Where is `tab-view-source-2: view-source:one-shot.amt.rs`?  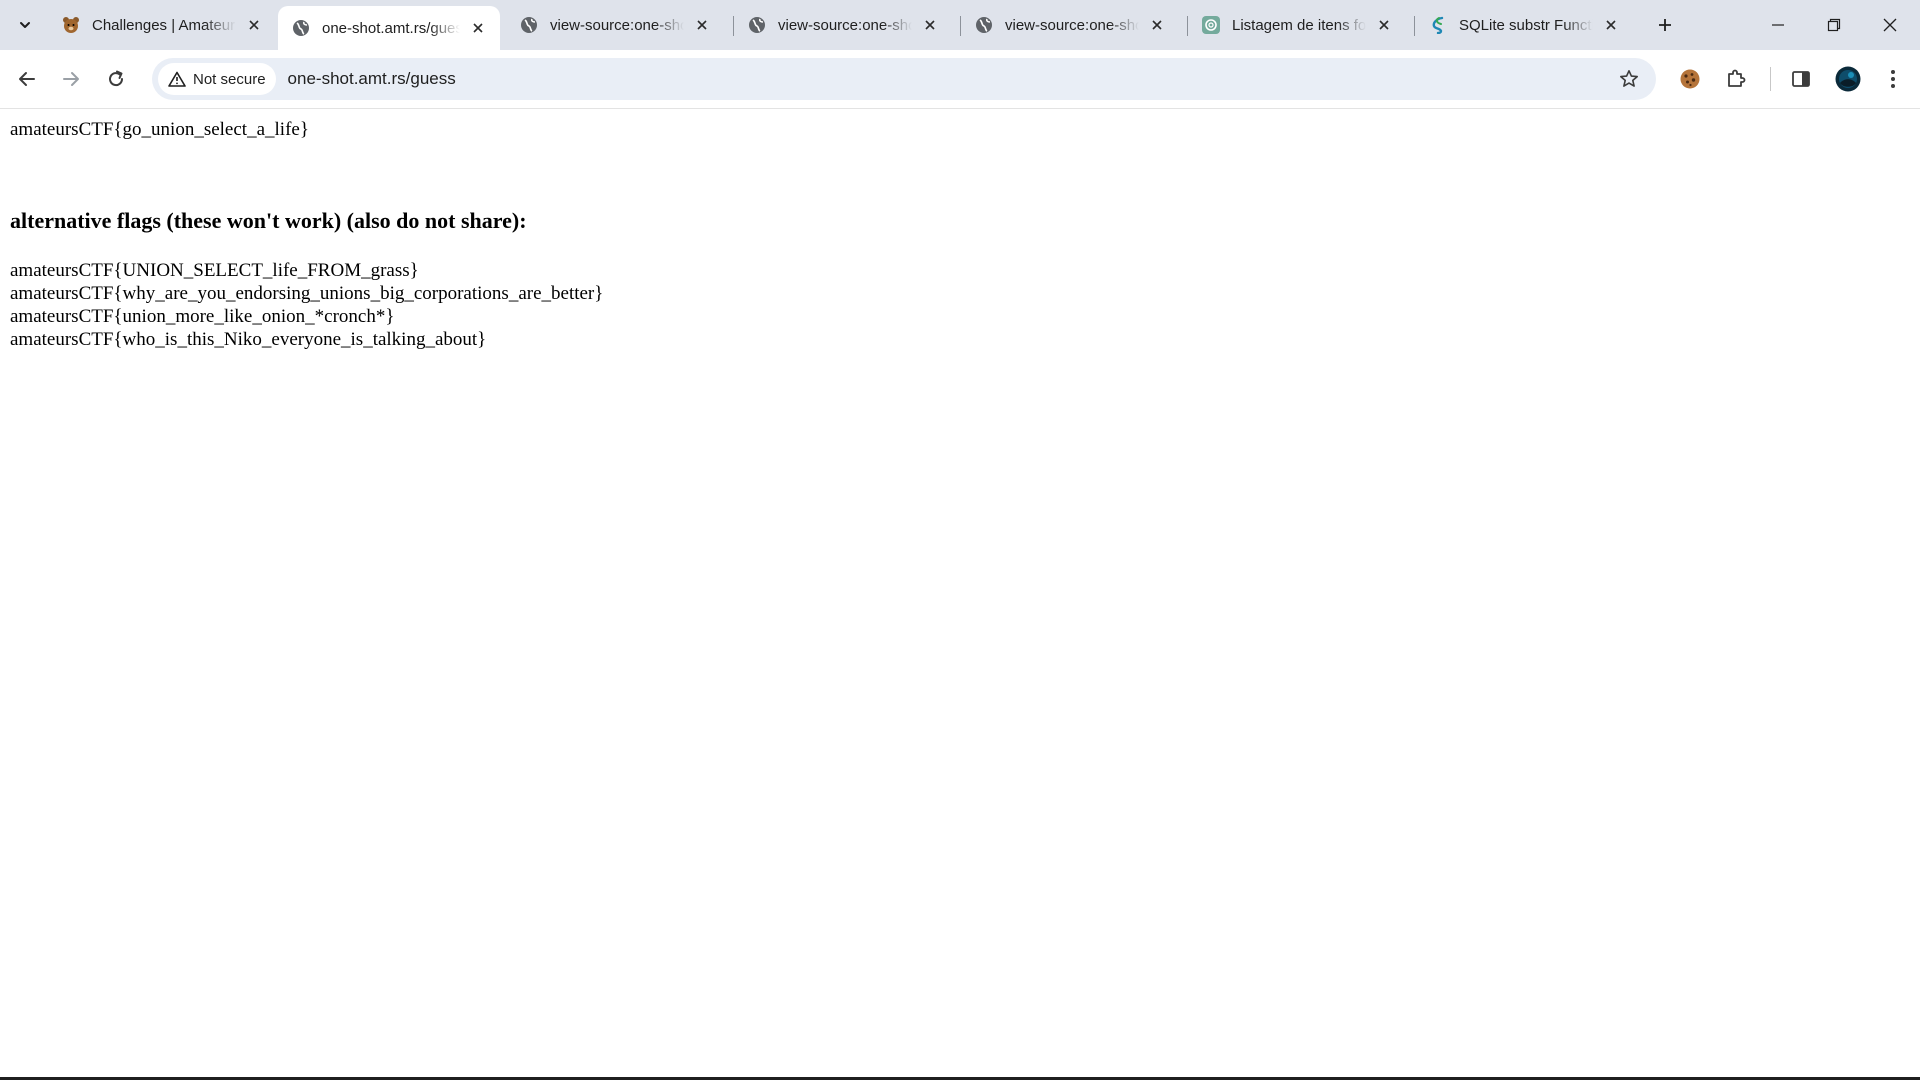
tab-view-source-2: view-source:one-shot.amt.rs is located at coordinates (843, 25).